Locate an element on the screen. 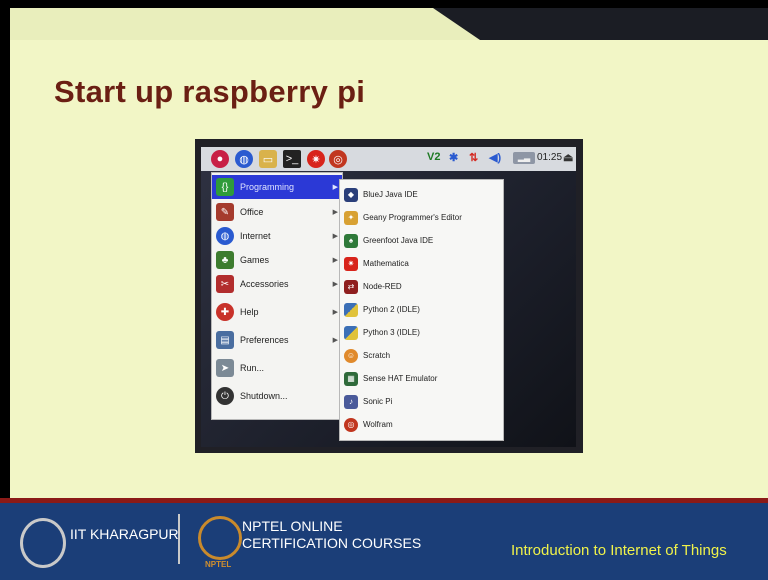 The width and height of the screenshot is (768, 580). submenu-item-python2: Python 2 (IDLE) is located at coordinates (421, 309).